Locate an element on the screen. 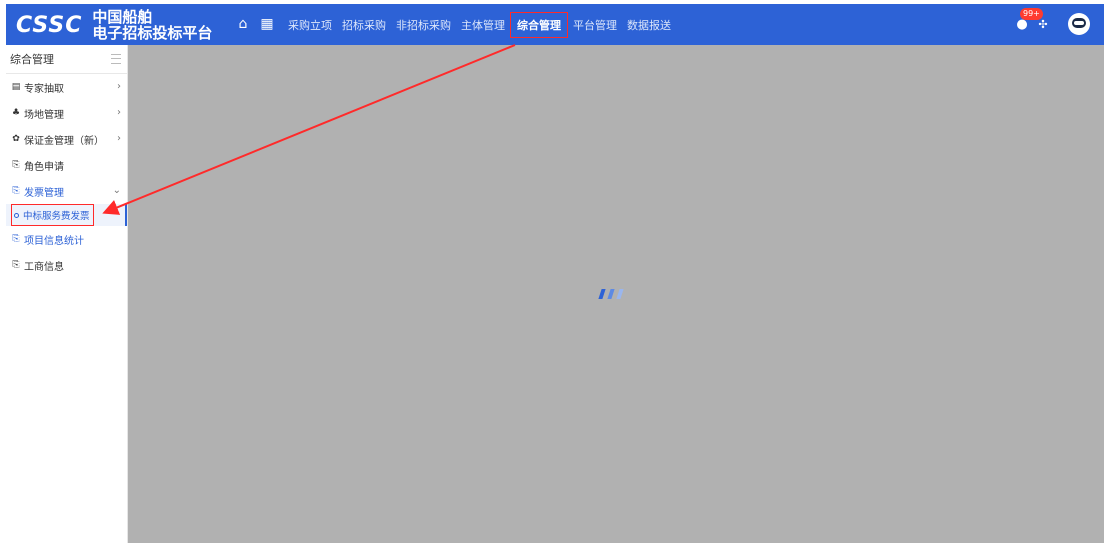  sidebar-item-label: 场地管理 is located at coordinates (44, 115).